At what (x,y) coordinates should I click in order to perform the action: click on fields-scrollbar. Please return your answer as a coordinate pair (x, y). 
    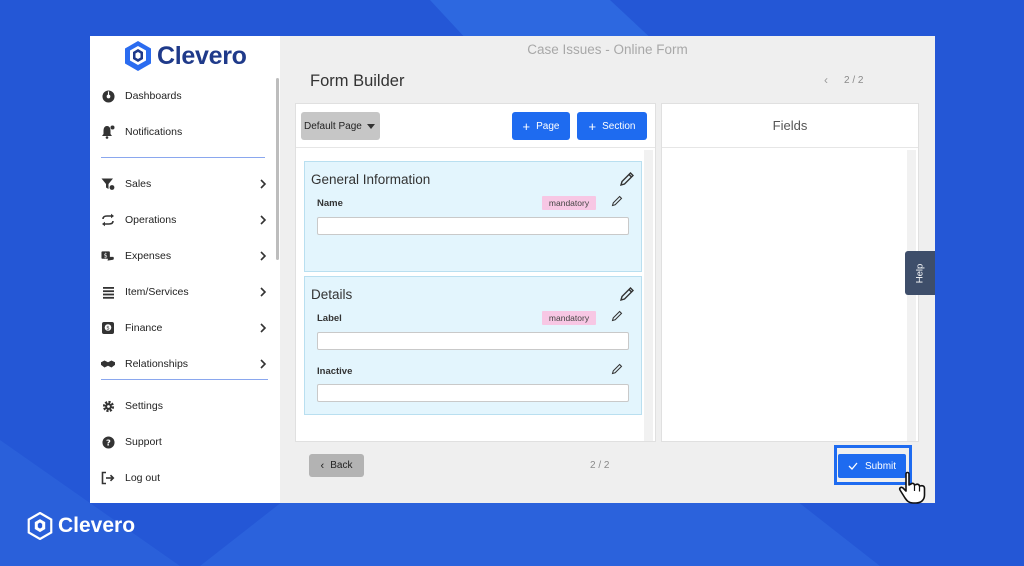
    Looking at the image, I should click on (911, 295).